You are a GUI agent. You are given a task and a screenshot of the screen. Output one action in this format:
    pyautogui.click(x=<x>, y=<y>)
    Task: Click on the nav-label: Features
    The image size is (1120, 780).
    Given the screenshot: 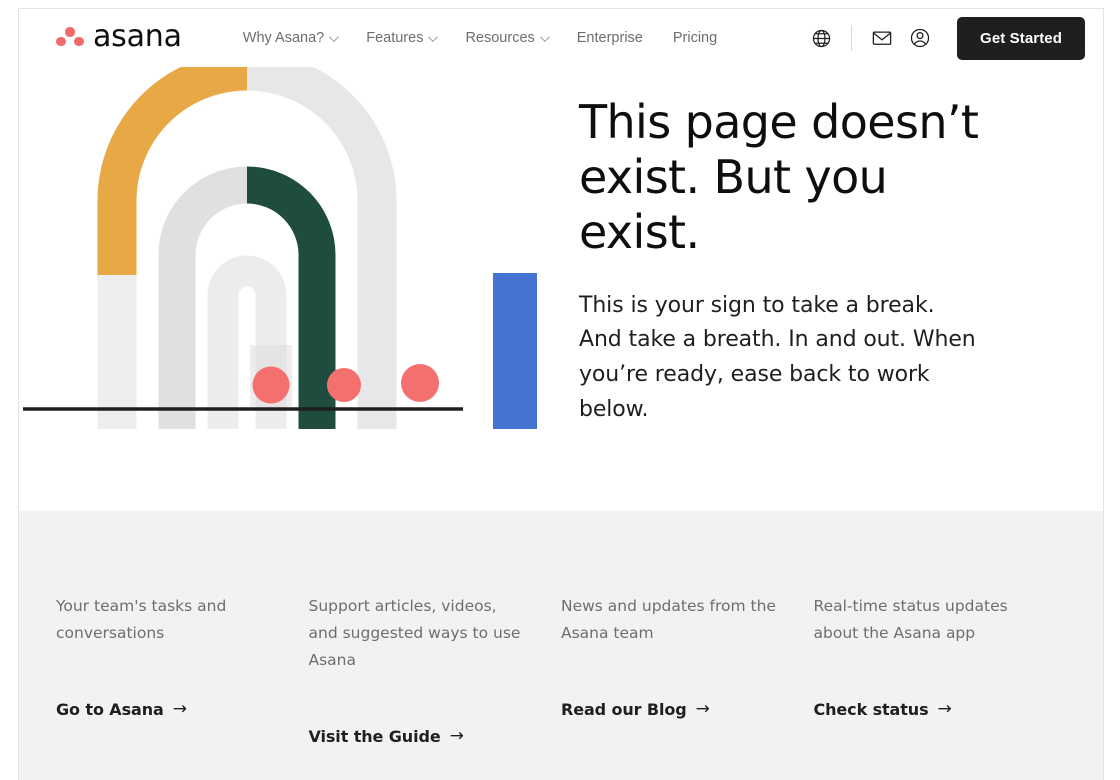 What is the action you would take?
    pyautogui.click(x=395, y=38)
    